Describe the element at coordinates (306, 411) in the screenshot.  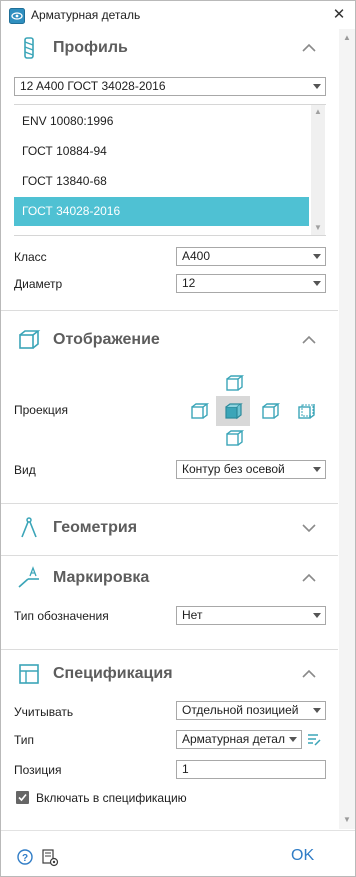
I see `projection-back-icon` at that location.